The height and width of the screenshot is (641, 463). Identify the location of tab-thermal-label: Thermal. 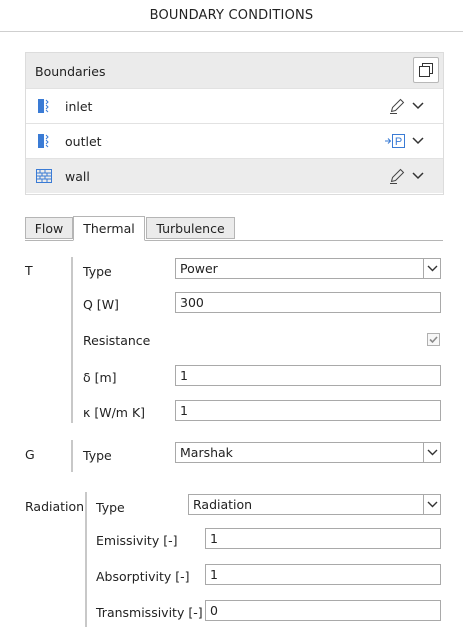
(109, 228).